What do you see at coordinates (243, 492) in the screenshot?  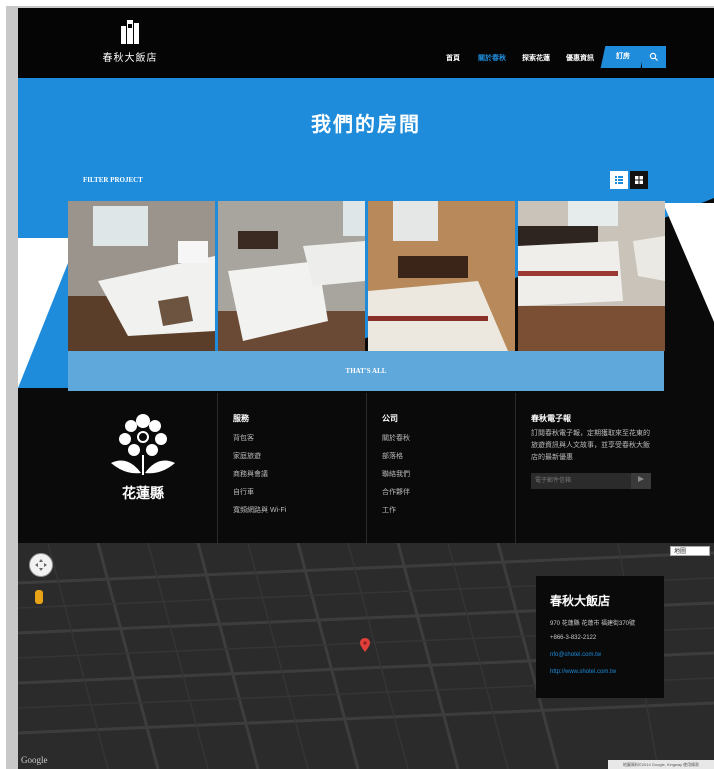 I see `services-link-bicycle: 自行車` at bounding box center [243, 492].